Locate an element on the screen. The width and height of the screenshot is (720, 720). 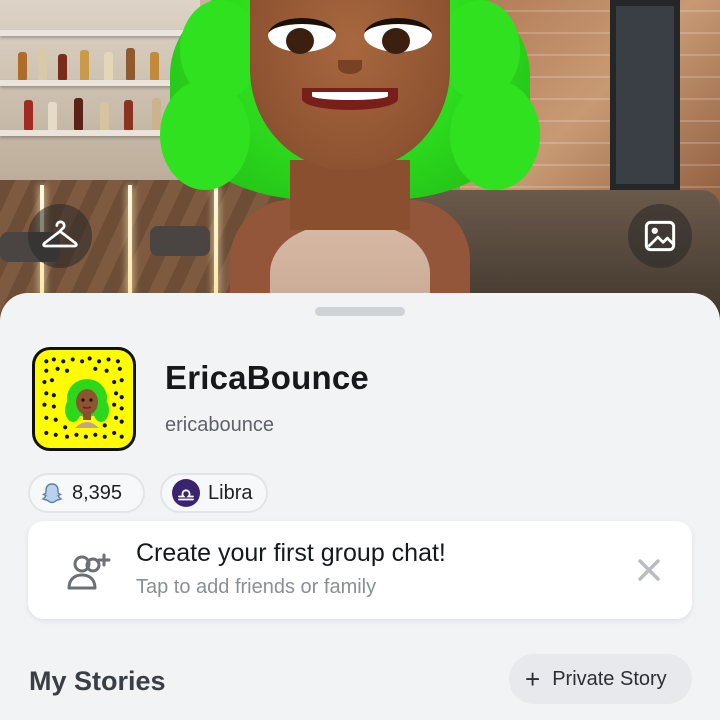
card-title: Create your first group chat! is located at coordinates (291, 553).